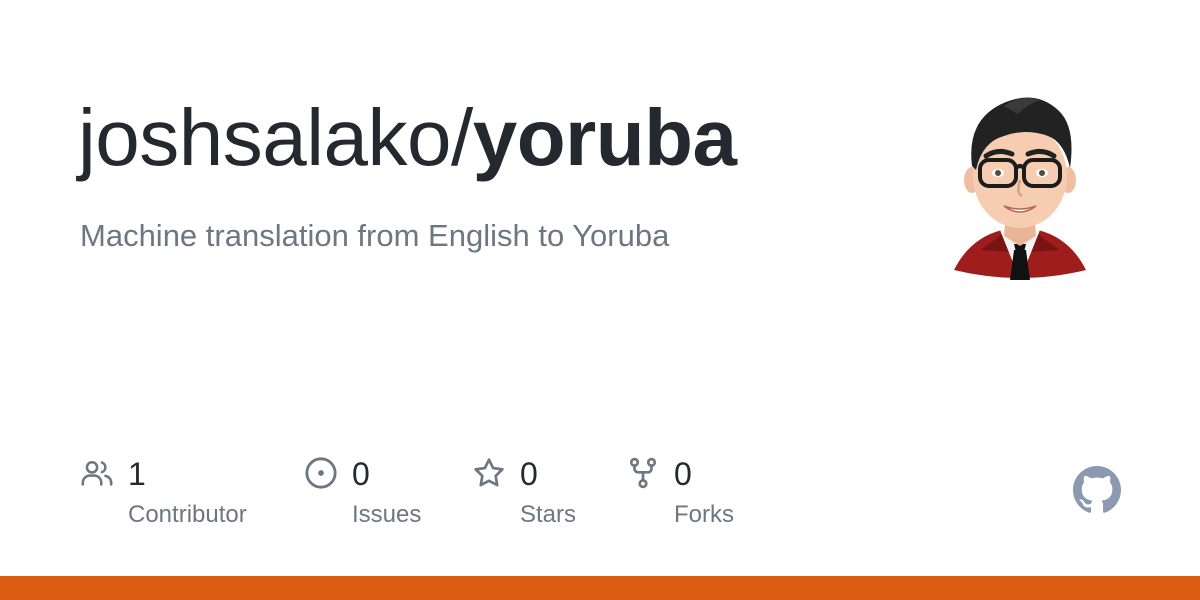 The width and height of the screenshot is (1200, 600). I want to click on avatar, so click(1020, 188).